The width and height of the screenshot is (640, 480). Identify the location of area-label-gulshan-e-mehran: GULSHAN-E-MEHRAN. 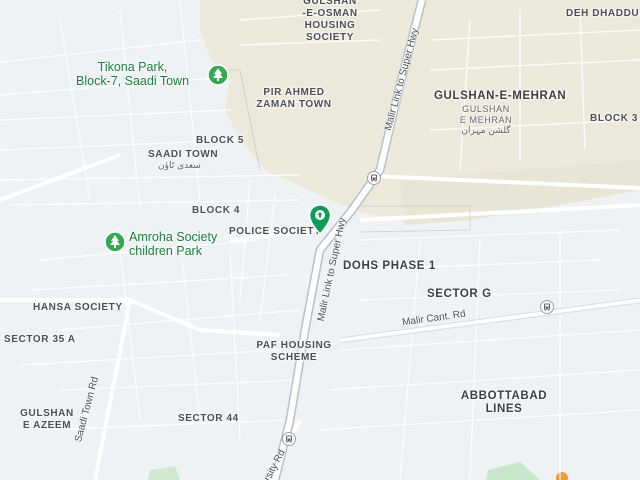
(500, 96).